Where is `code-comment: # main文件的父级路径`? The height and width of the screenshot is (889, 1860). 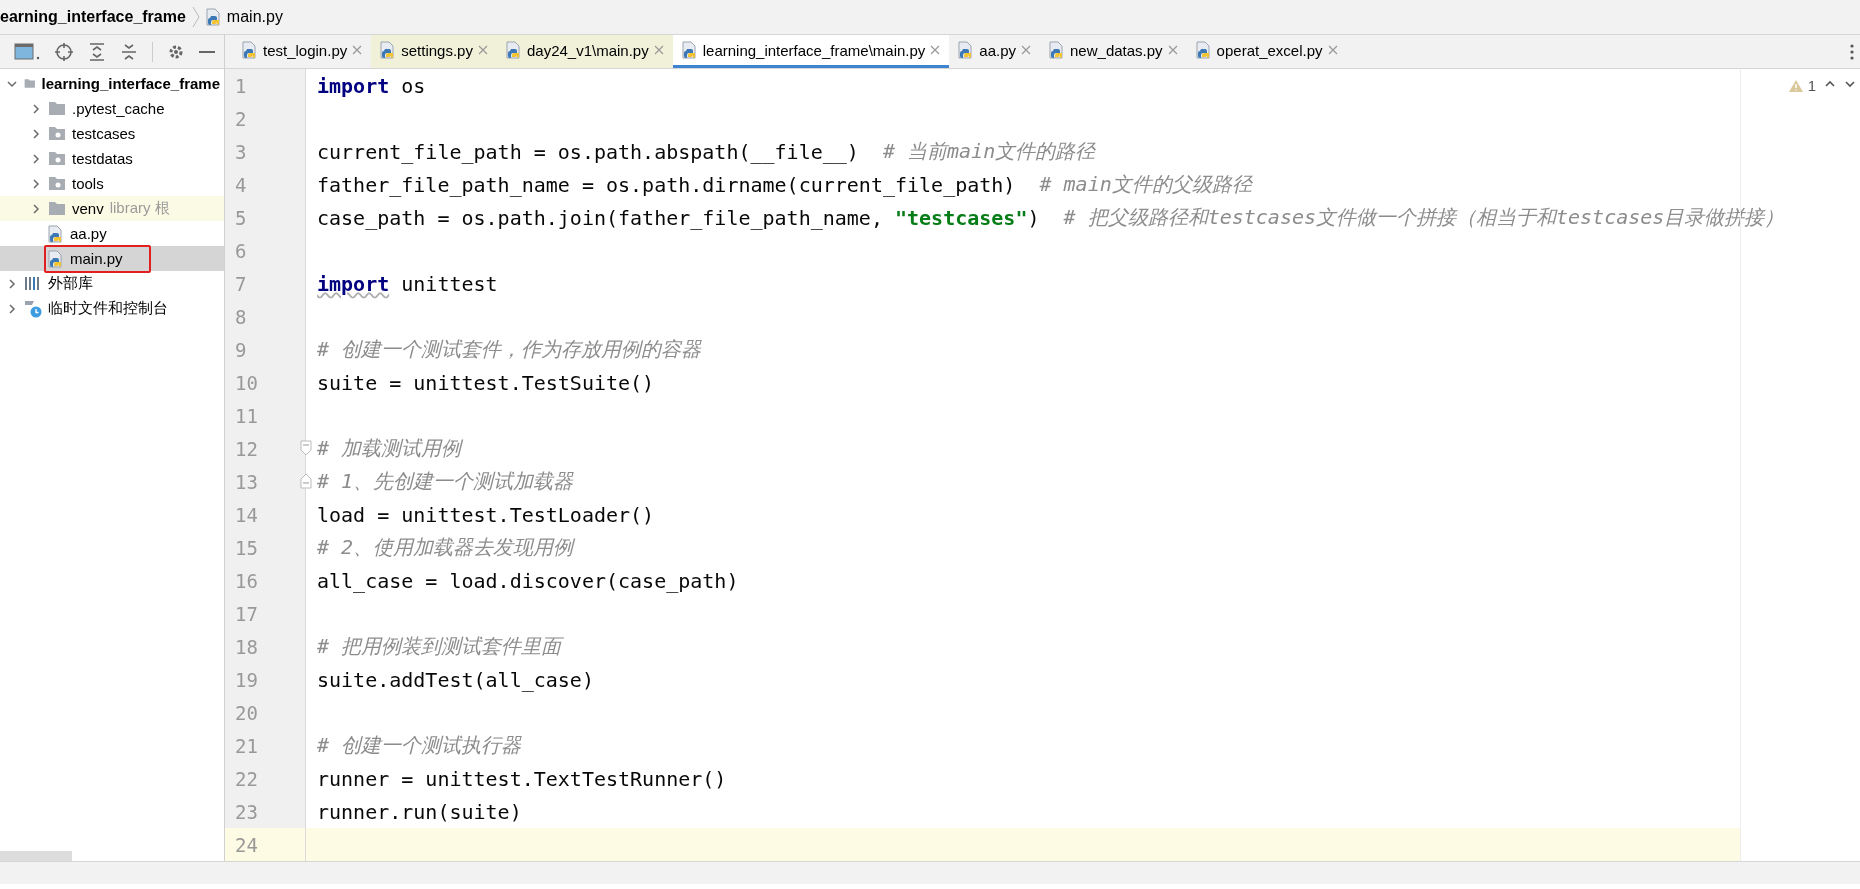
code-comment: # main文件的父级路径 is located at coordinates (1145, 184).